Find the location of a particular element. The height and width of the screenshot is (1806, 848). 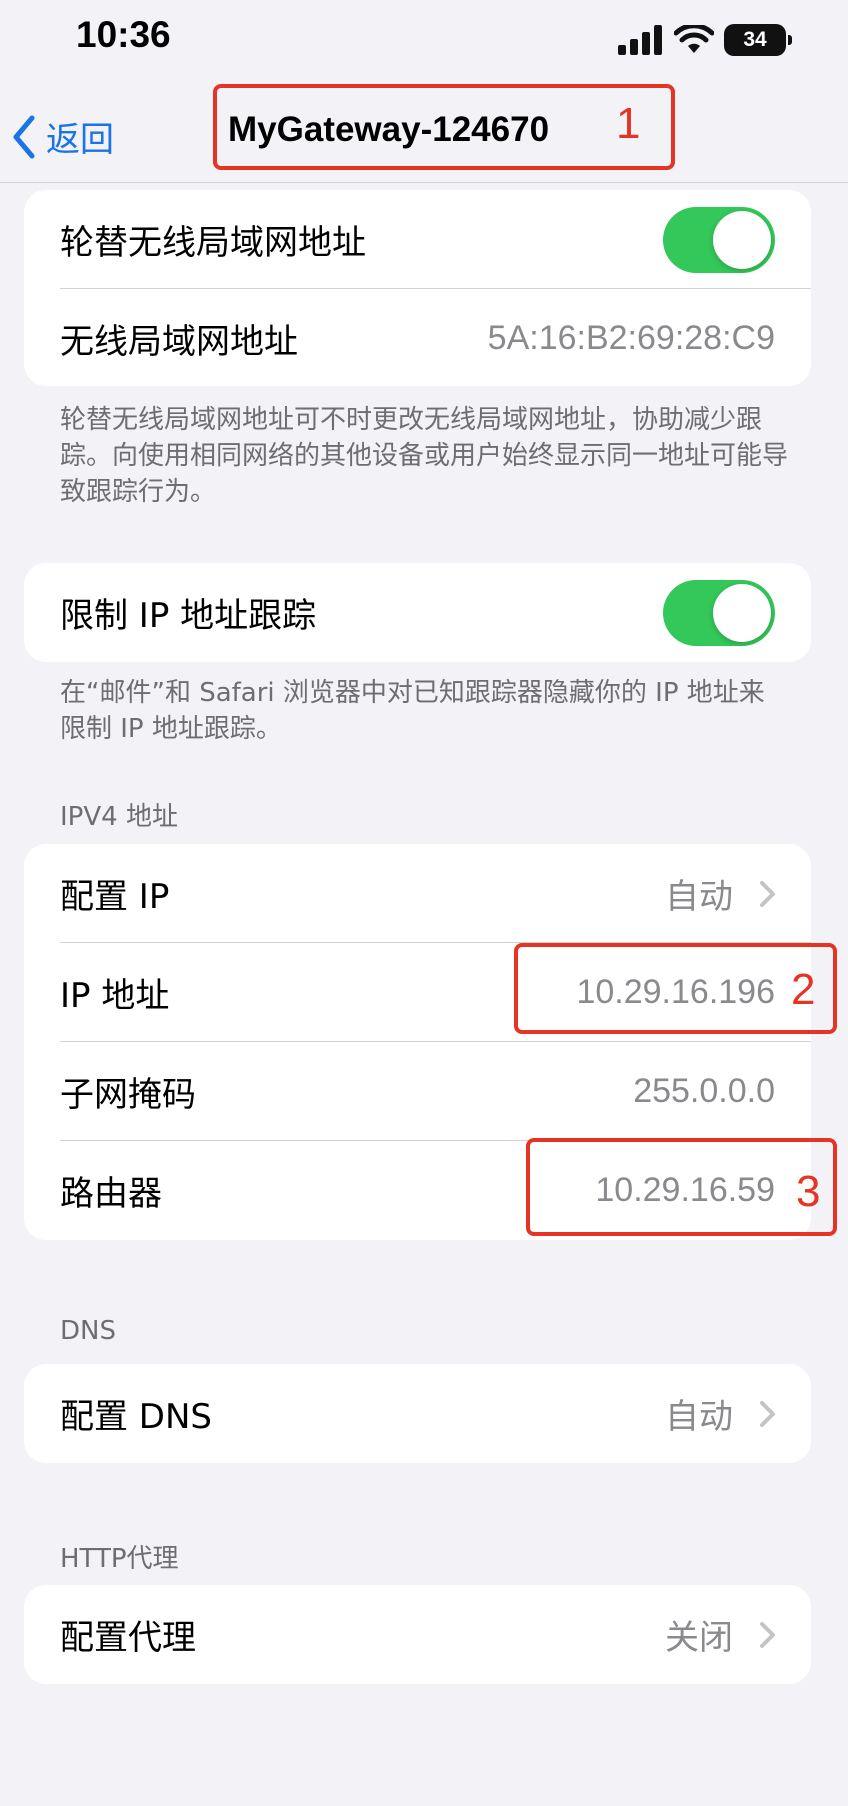

subnet-mask-label: 子网掩码 is located at coordinates (128, 1095).